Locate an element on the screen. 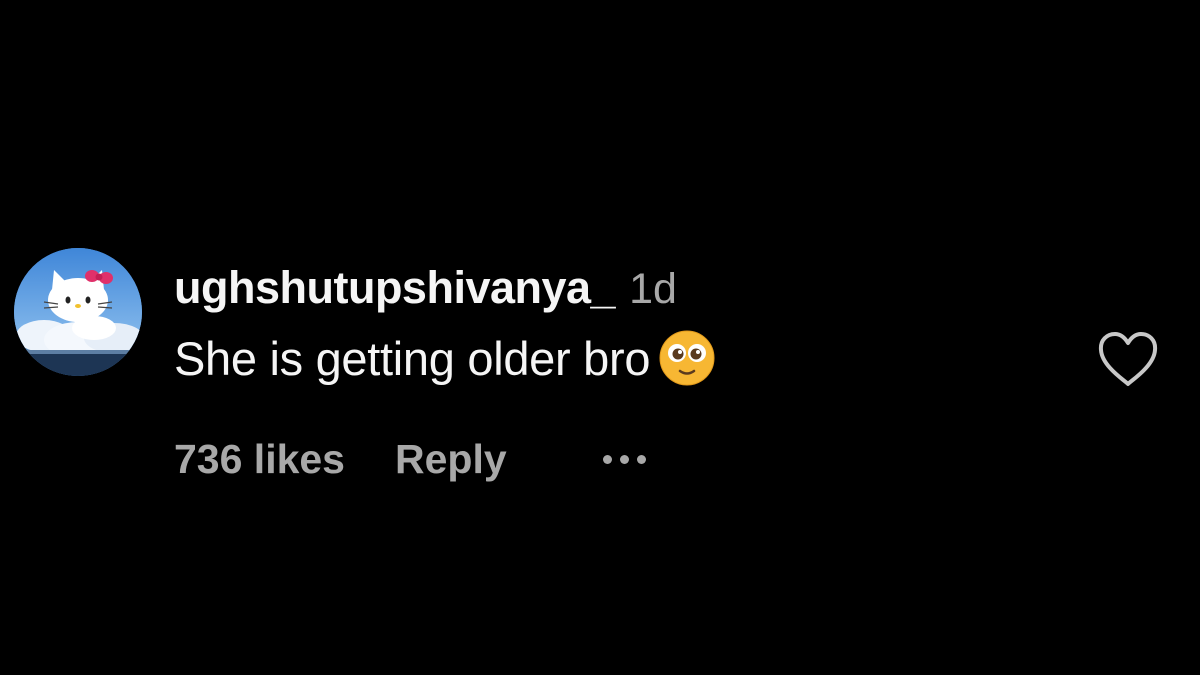 This screenshot has height=675, width=1200. heart-outline-icon is located at coordinates (1128, 360).